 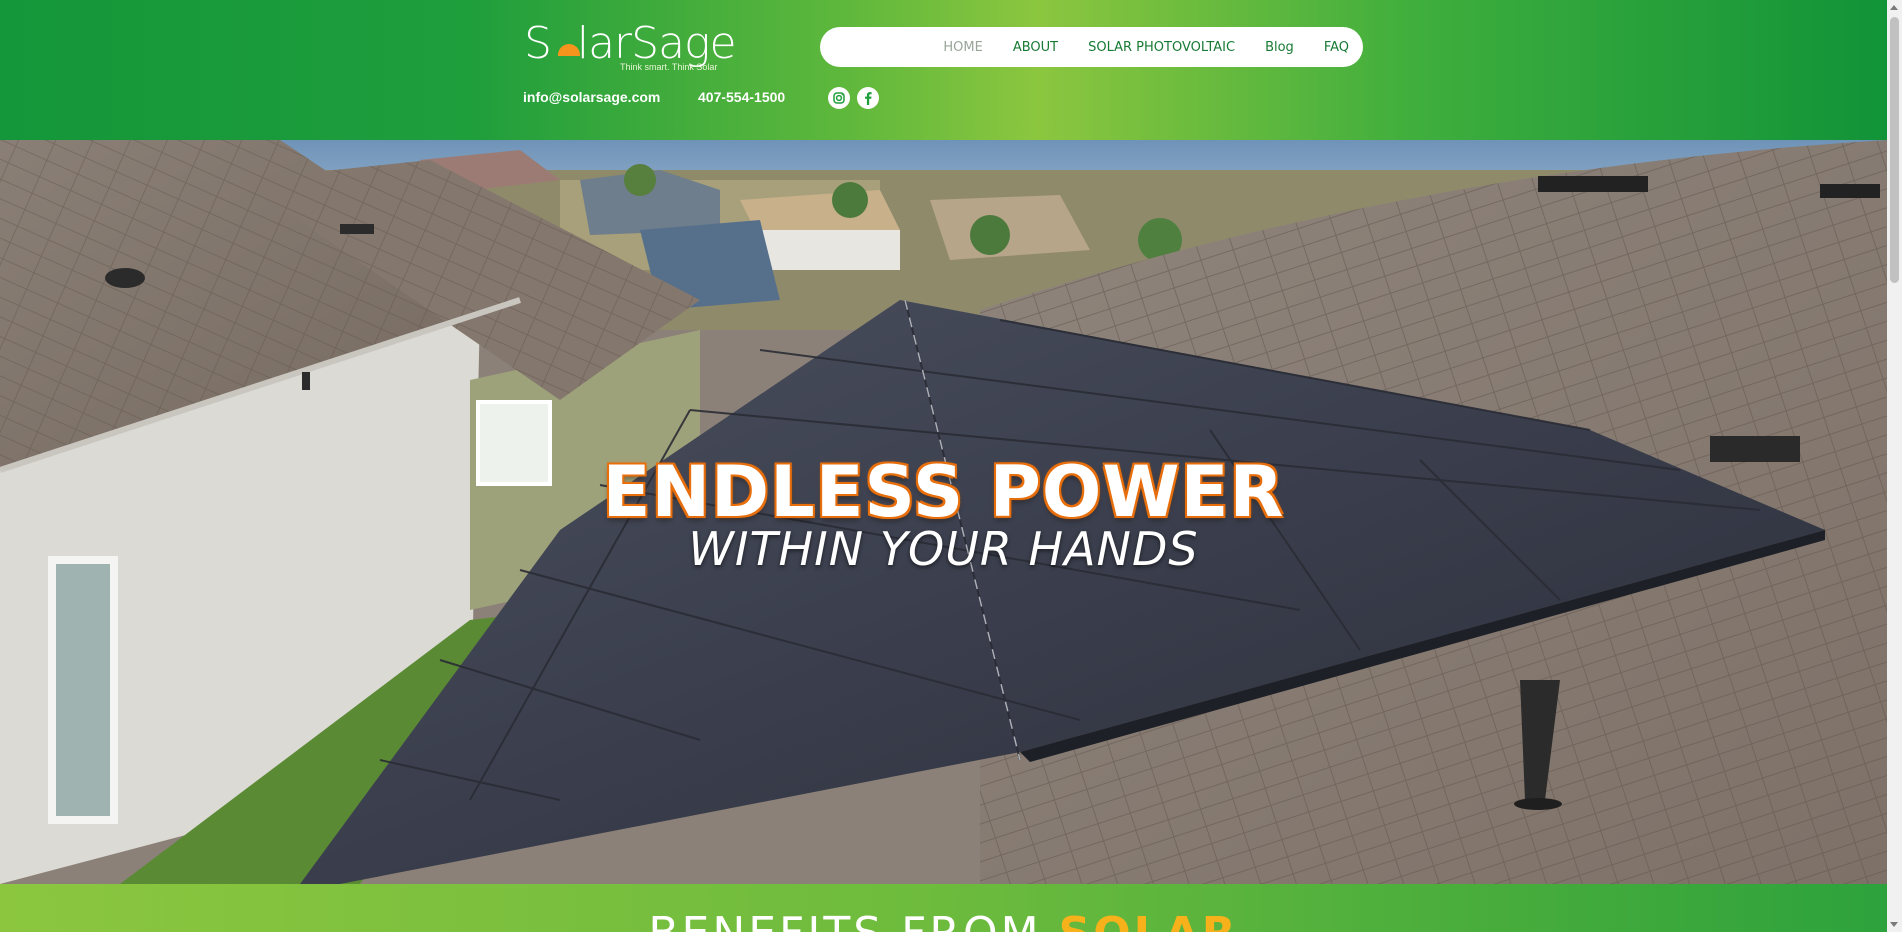 I want to click on logo-tagline: Think smart. Think Solar, so click(x=669, y=67).